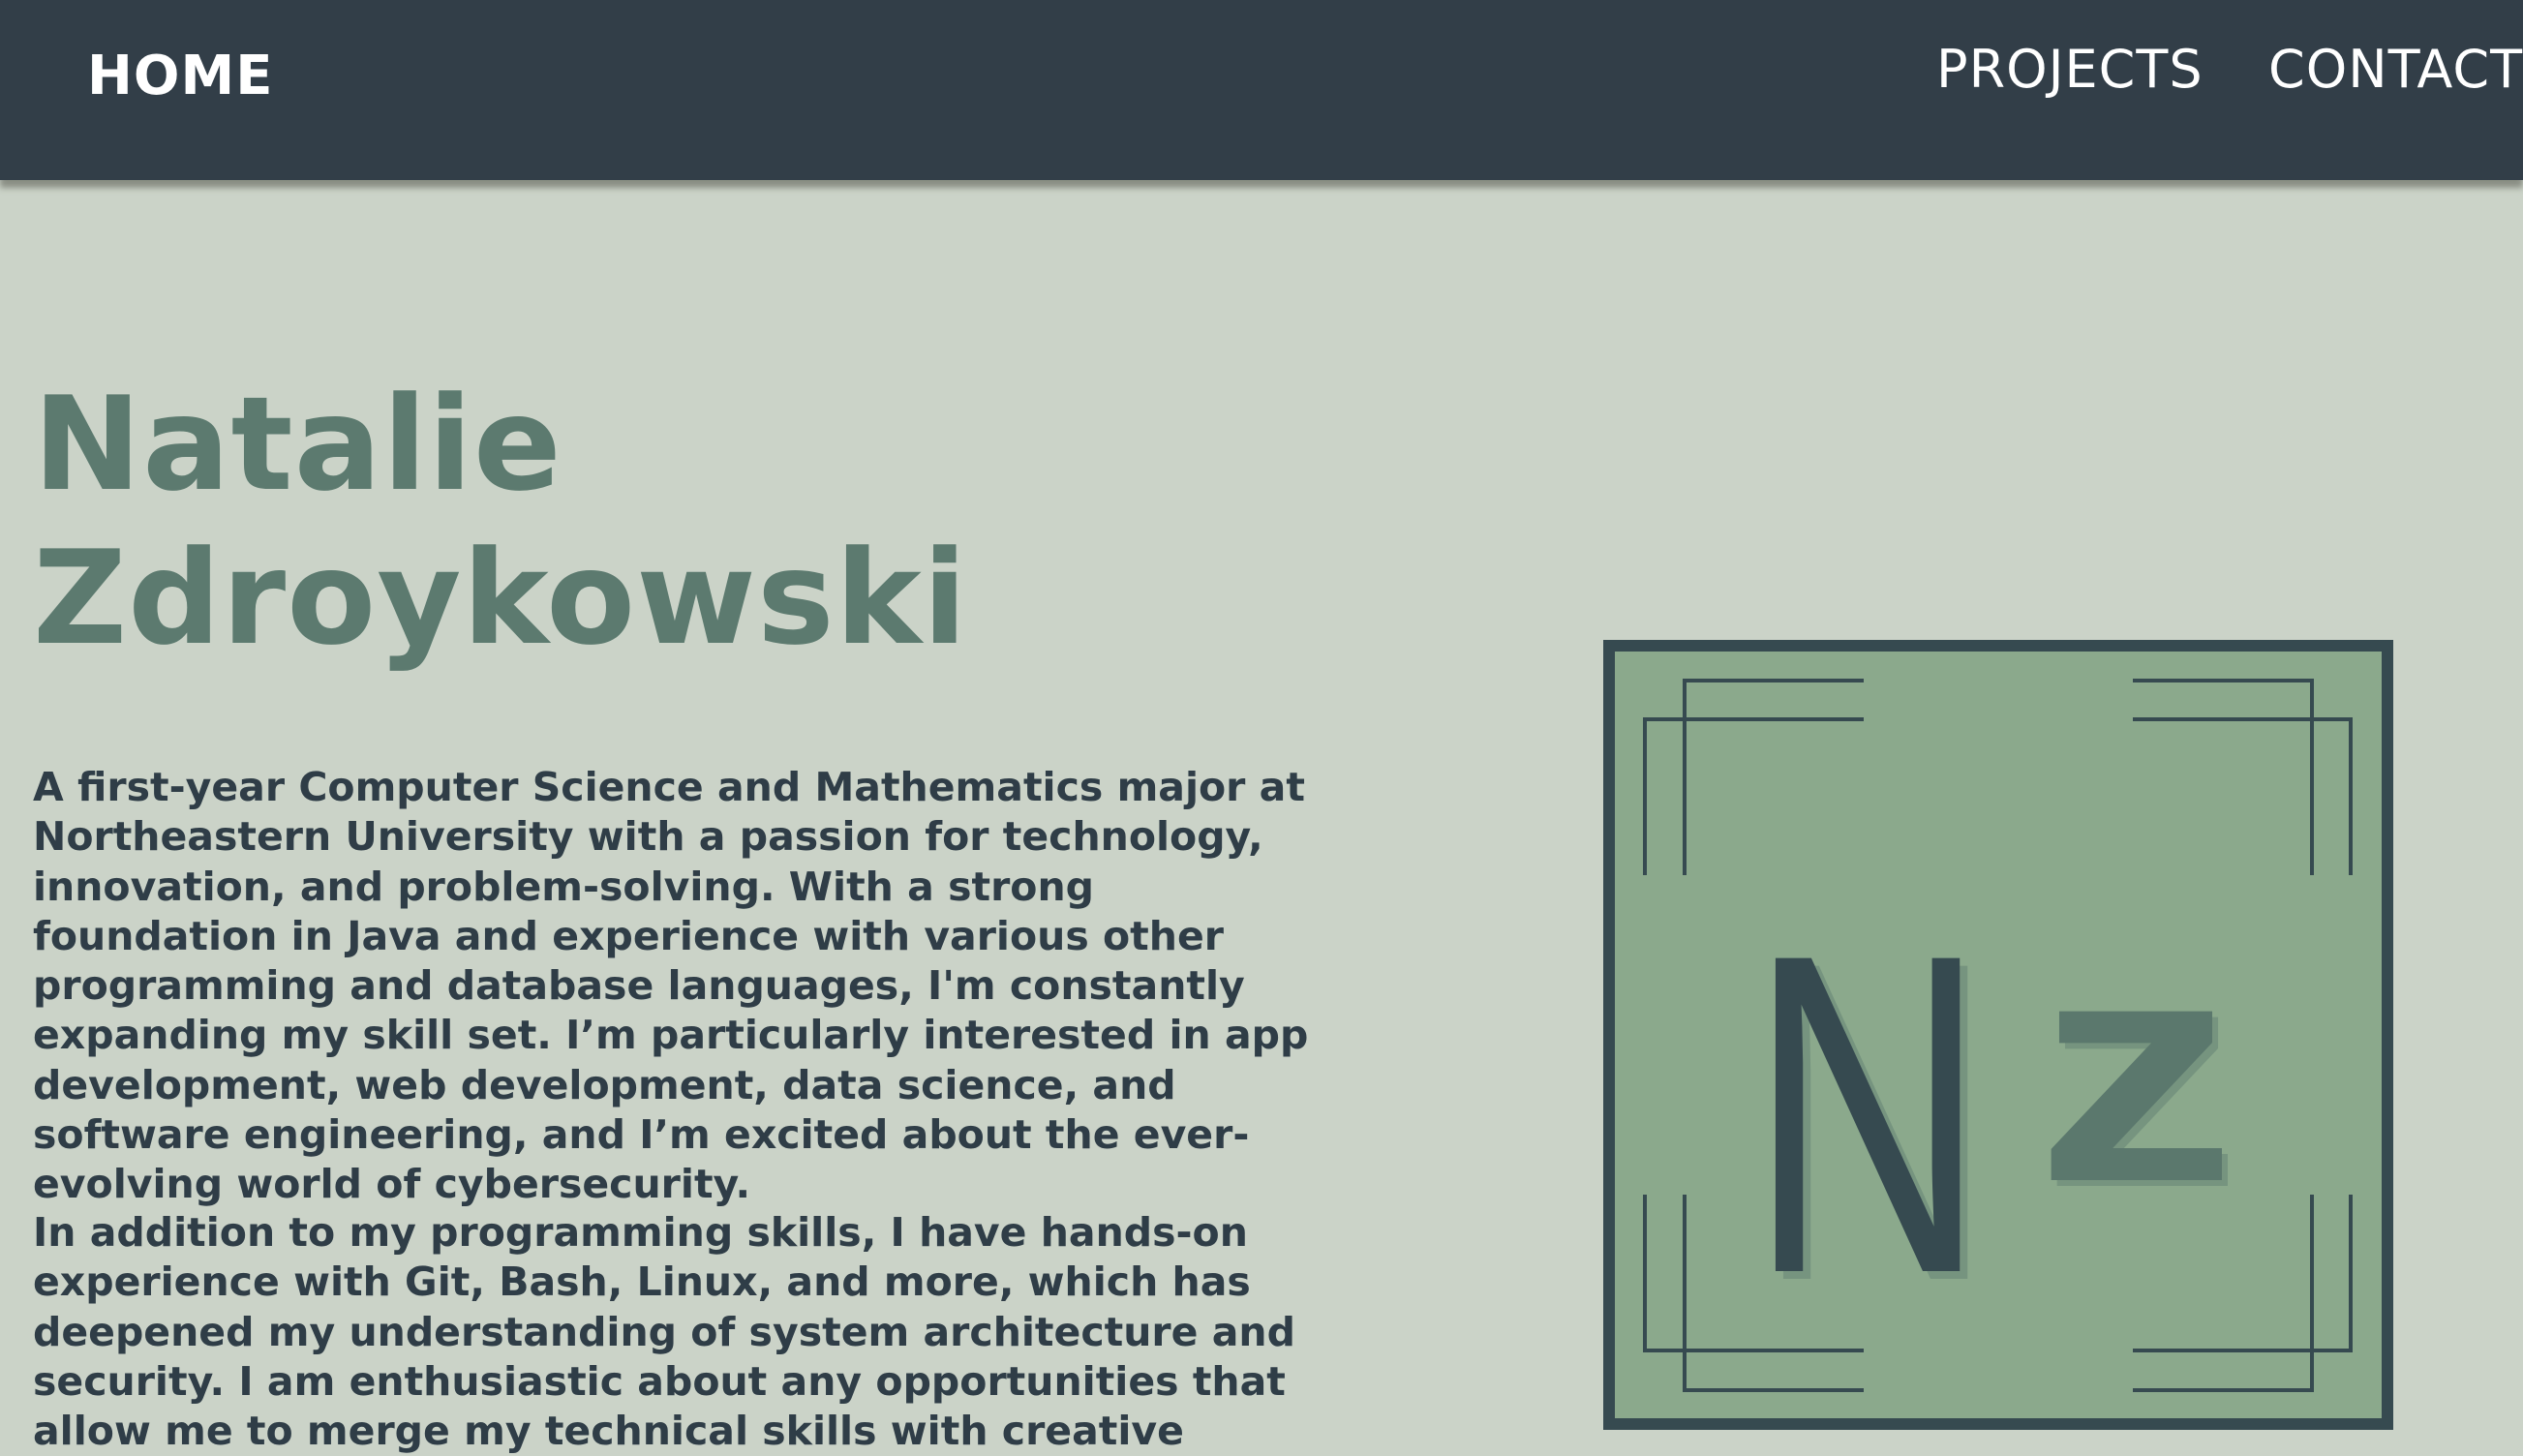  Describe the element at coordinates (501, 598) in the screenshot. I see `name-last: Zdroykowski` at that location.